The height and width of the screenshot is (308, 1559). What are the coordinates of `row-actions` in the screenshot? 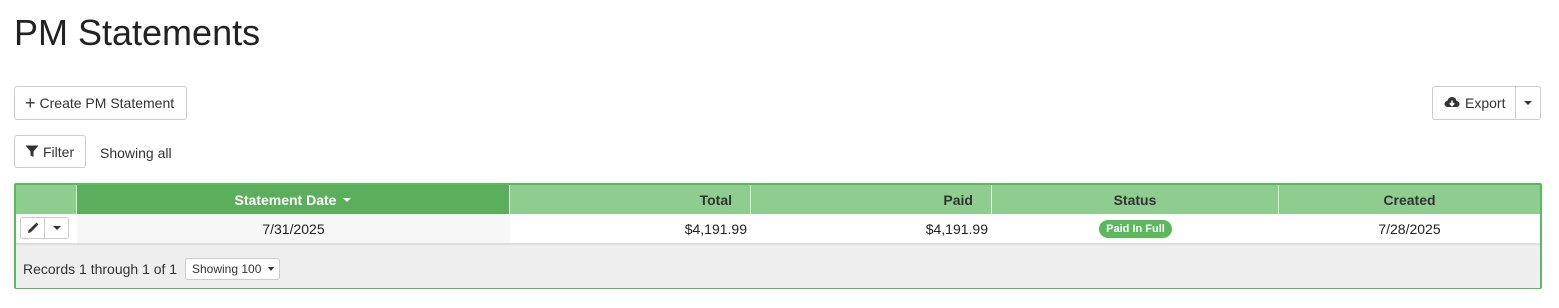 It's located at (44, 228).